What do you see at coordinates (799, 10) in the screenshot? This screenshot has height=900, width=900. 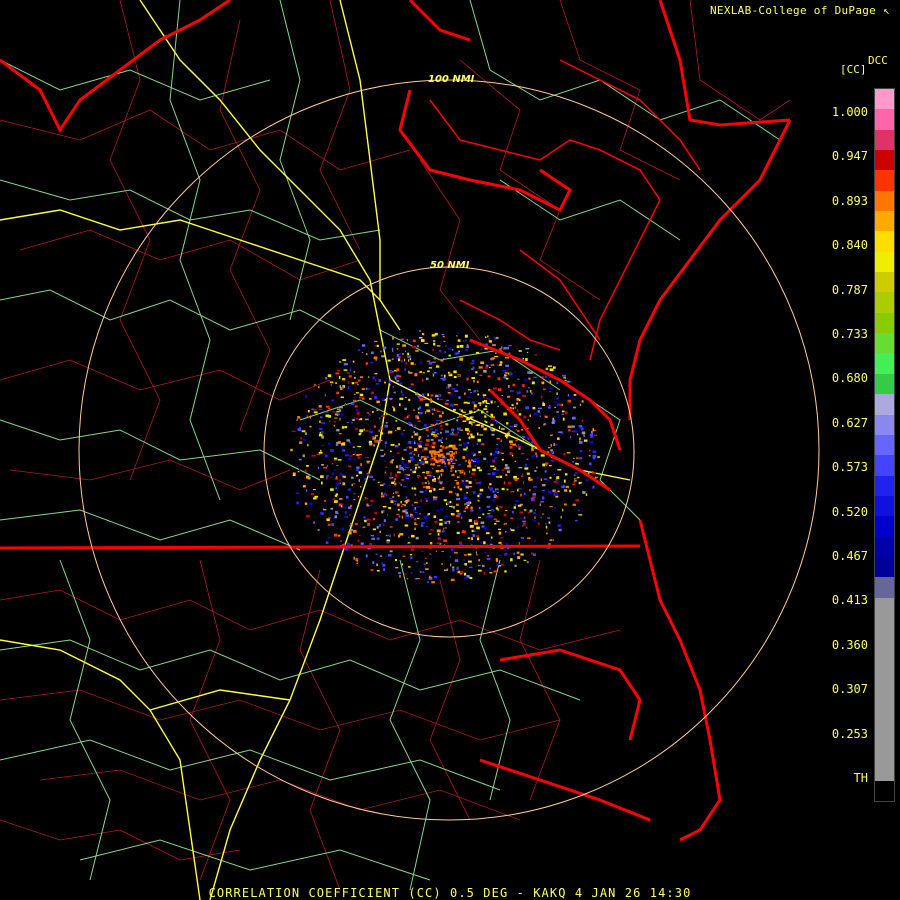 I see `credit-text: NEXLAB-College of DuPage ↖` at bounding box center [799, 10].